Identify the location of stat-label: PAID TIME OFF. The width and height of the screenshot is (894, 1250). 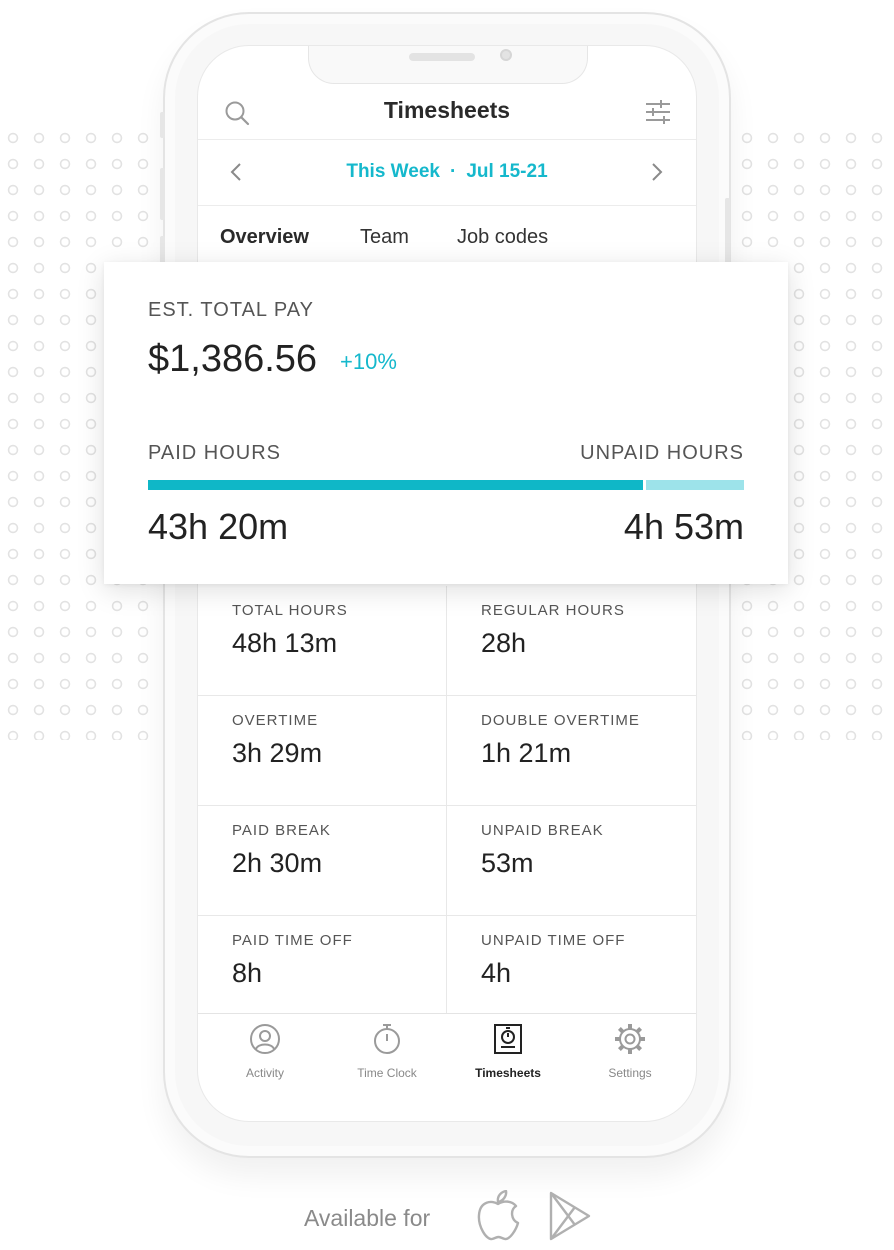
(292, 940).